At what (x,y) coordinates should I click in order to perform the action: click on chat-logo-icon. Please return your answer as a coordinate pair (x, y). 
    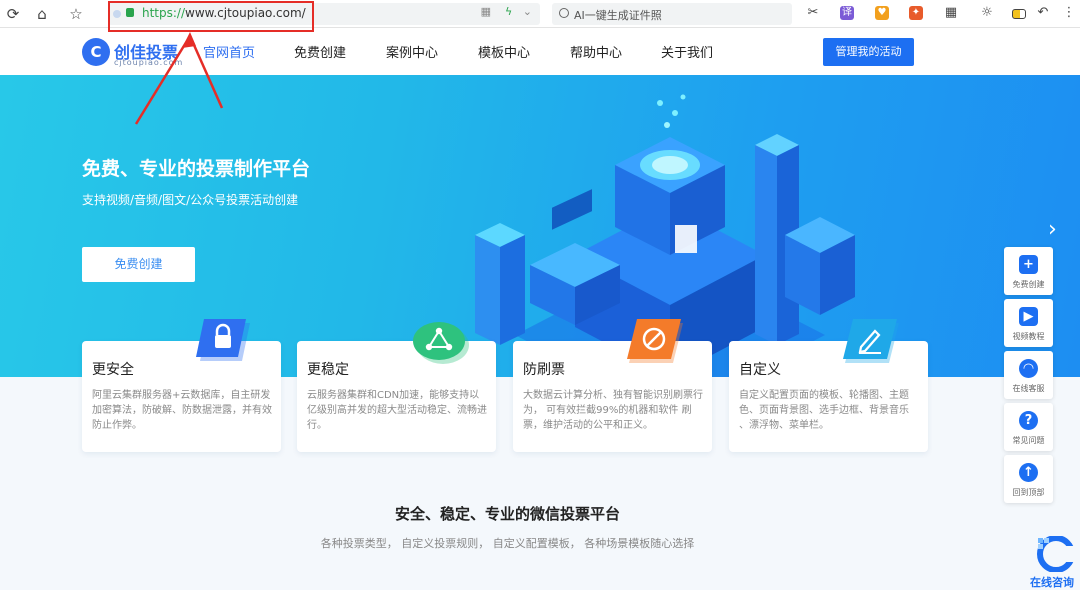
    Looking at the image, I should click on (1056, 554).